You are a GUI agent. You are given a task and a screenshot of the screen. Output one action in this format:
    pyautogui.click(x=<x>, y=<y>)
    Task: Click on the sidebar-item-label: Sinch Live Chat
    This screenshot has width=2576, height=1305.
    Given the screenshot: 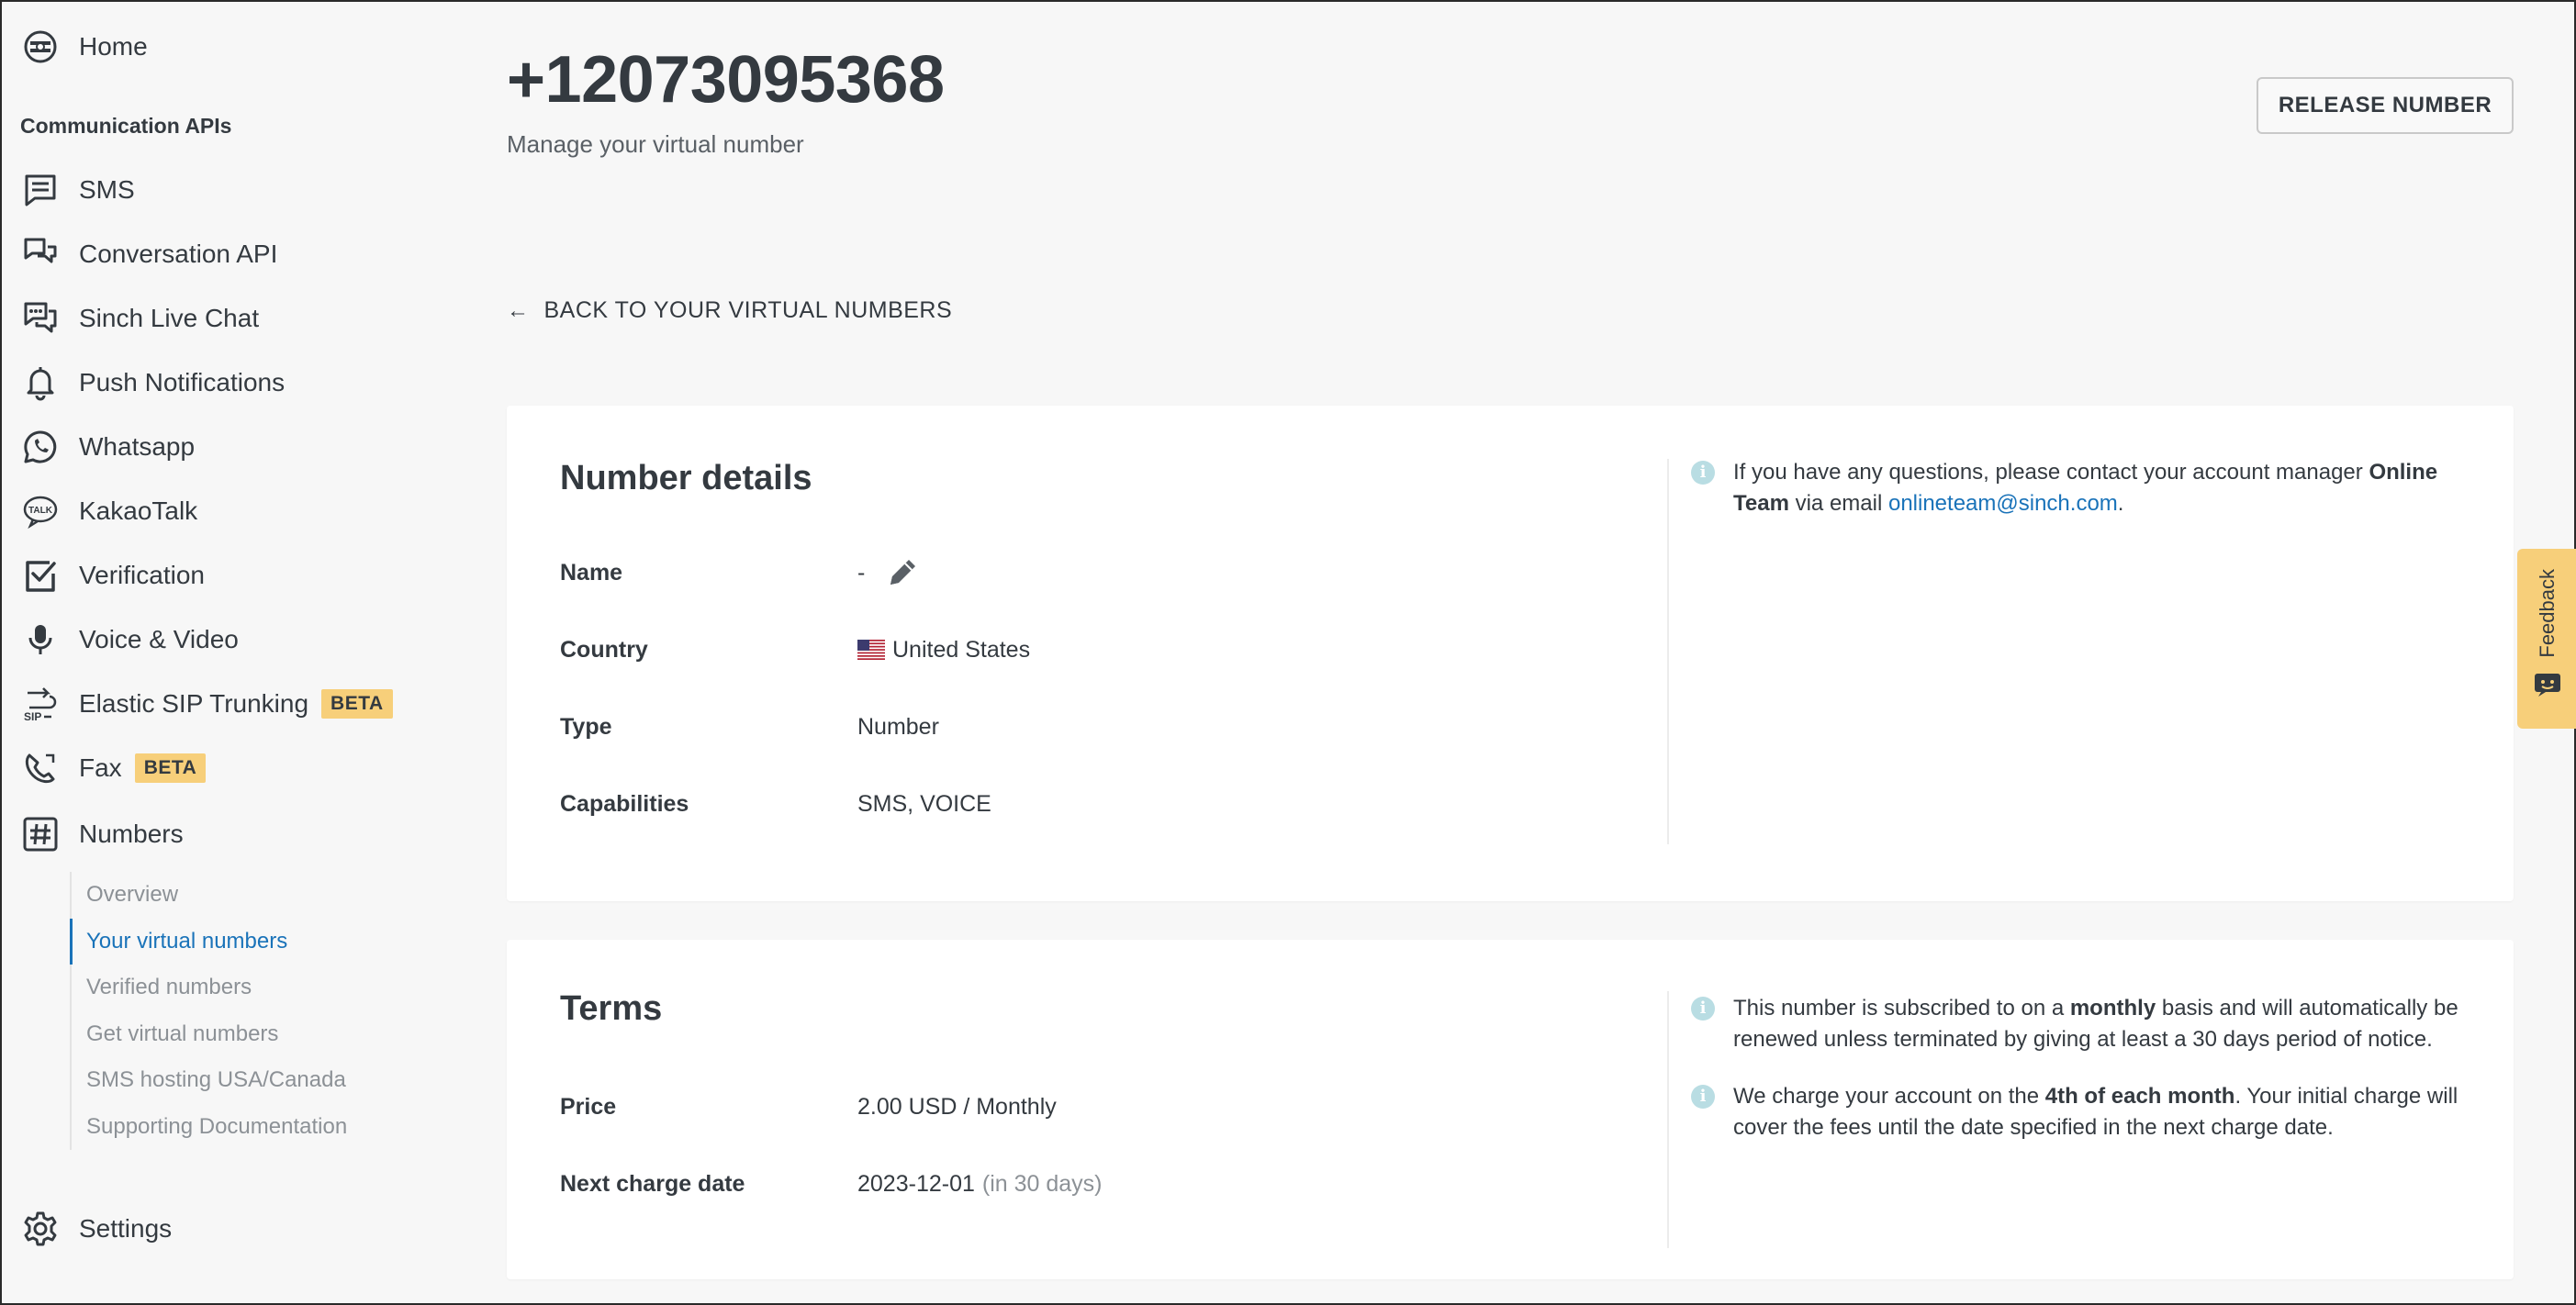 What is the action you would take?
    pyautogui.click(x=169, y=318)
    